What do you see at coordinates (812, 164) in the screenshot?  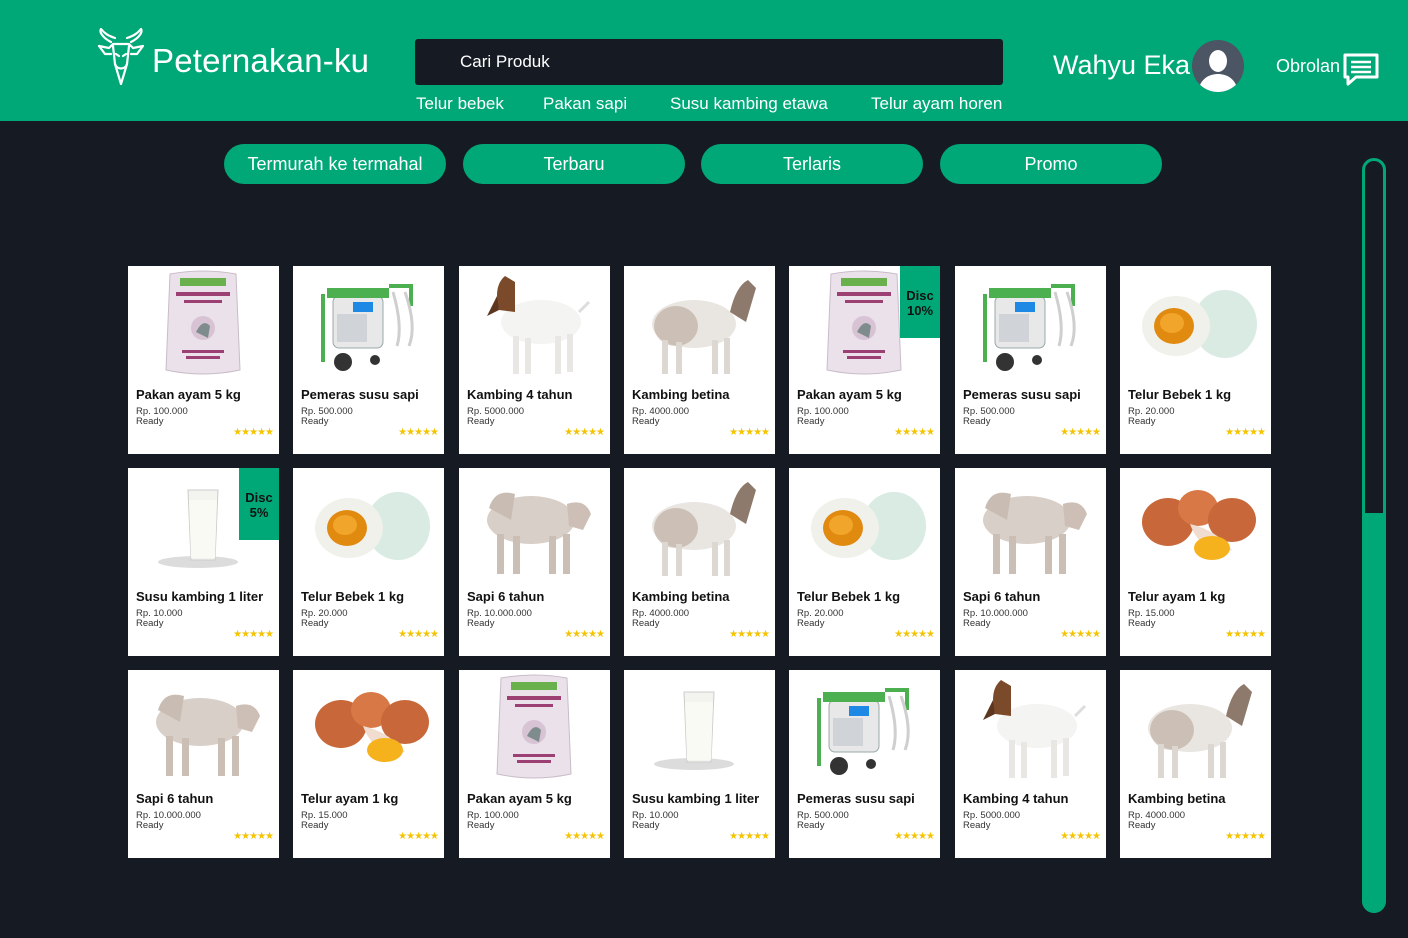 I see `filter-bestseller-button: Terlaris` at bounding box center [812, 164].